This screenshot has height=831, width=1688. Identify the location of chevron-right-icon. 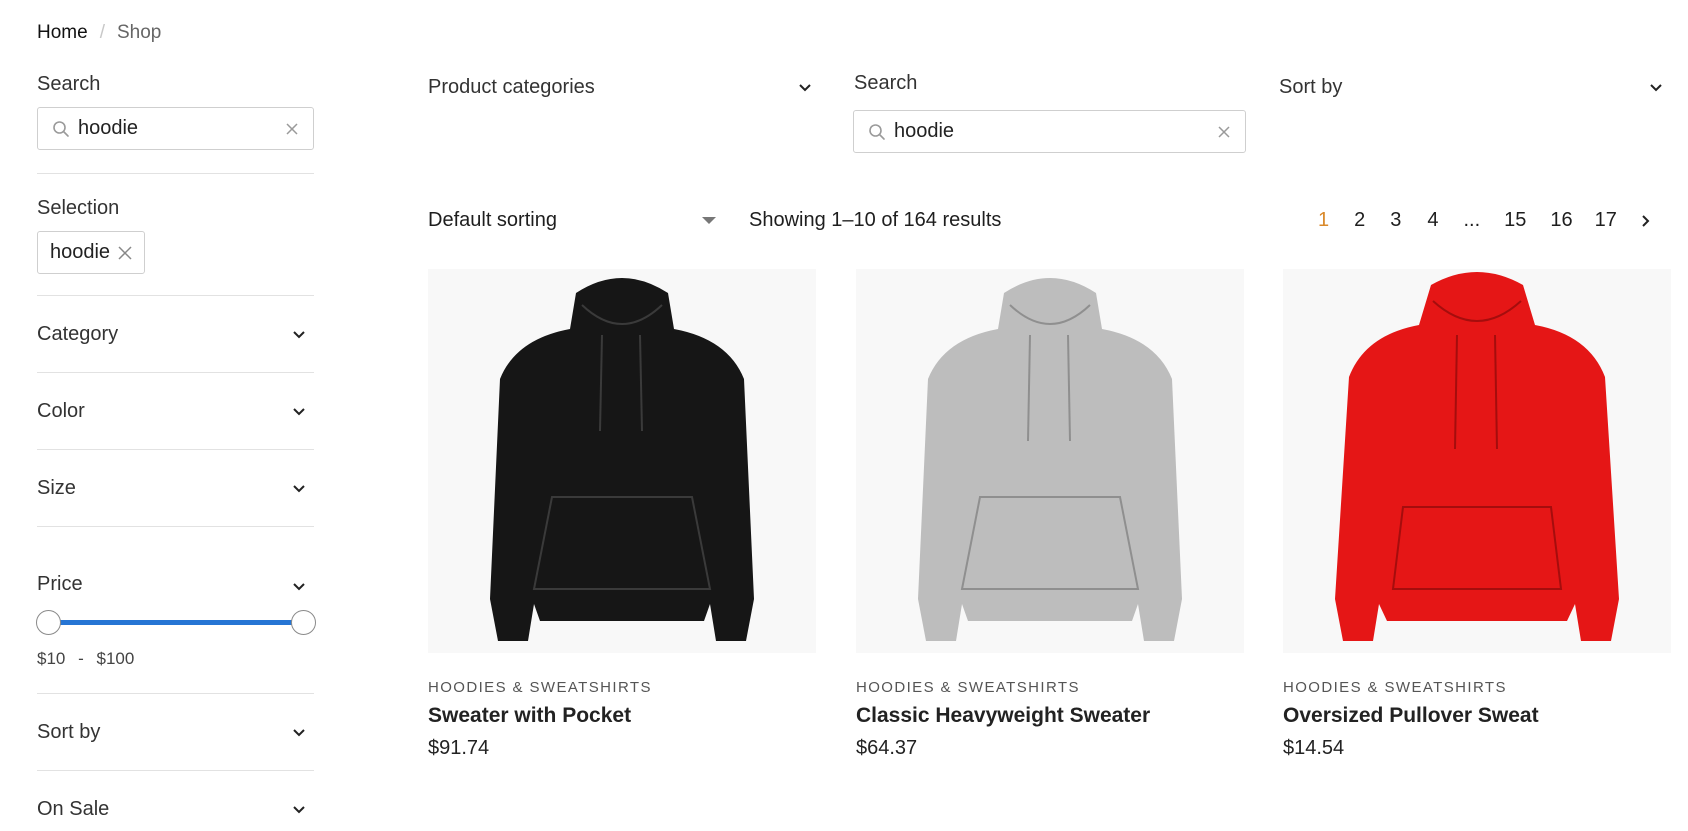
(1645, 221).